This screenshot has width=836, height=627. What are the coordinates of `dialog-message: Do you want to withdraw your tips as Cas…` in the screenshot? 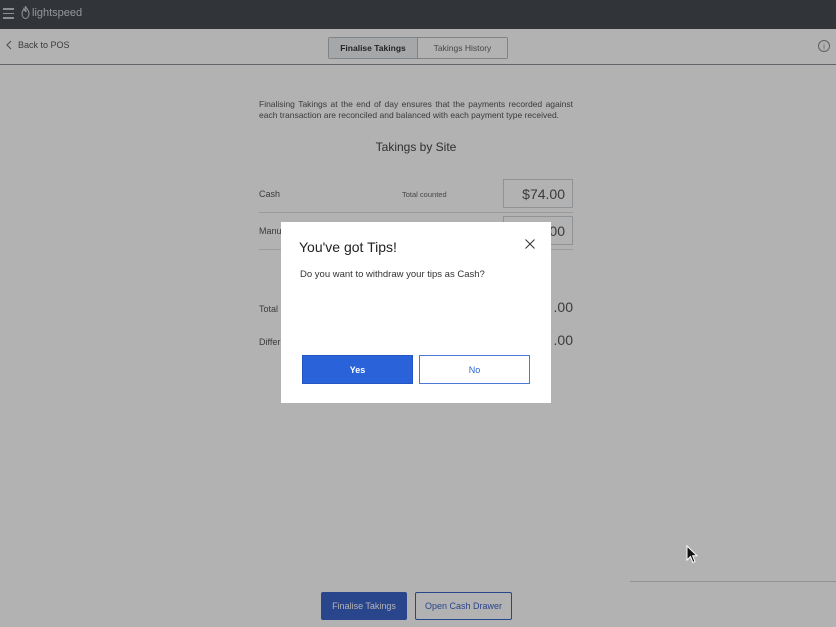 It's located at (392, 274).